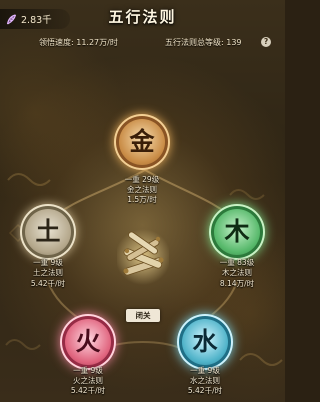 This screenshot has width=320, height=402. I want to click on earth-name: 土之法则, so click(48, 272).